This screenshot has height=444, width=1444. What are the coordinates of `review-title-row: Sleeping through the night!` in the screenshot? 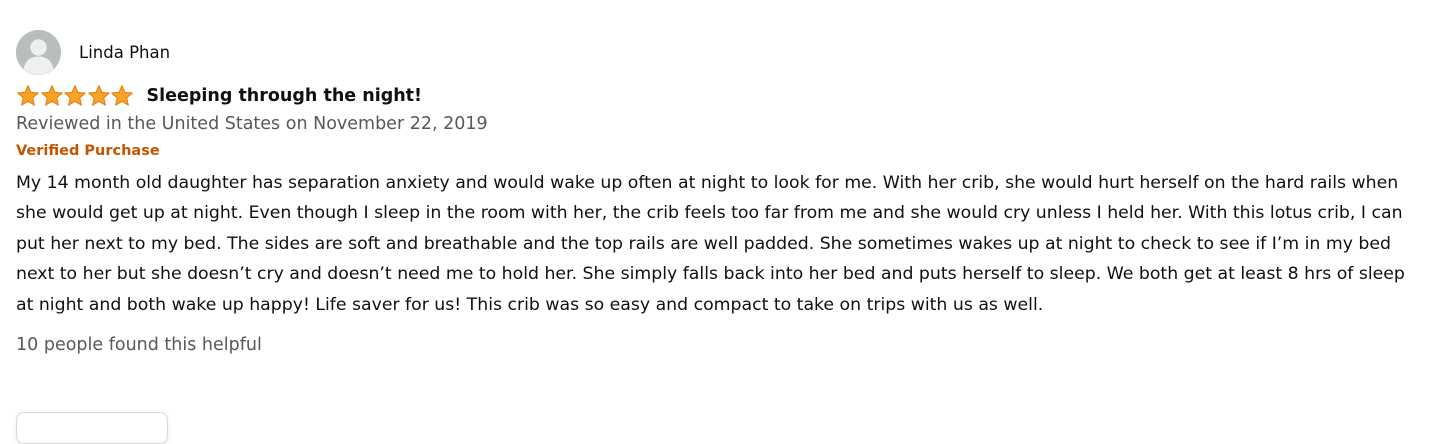 It's located at (716, 96).